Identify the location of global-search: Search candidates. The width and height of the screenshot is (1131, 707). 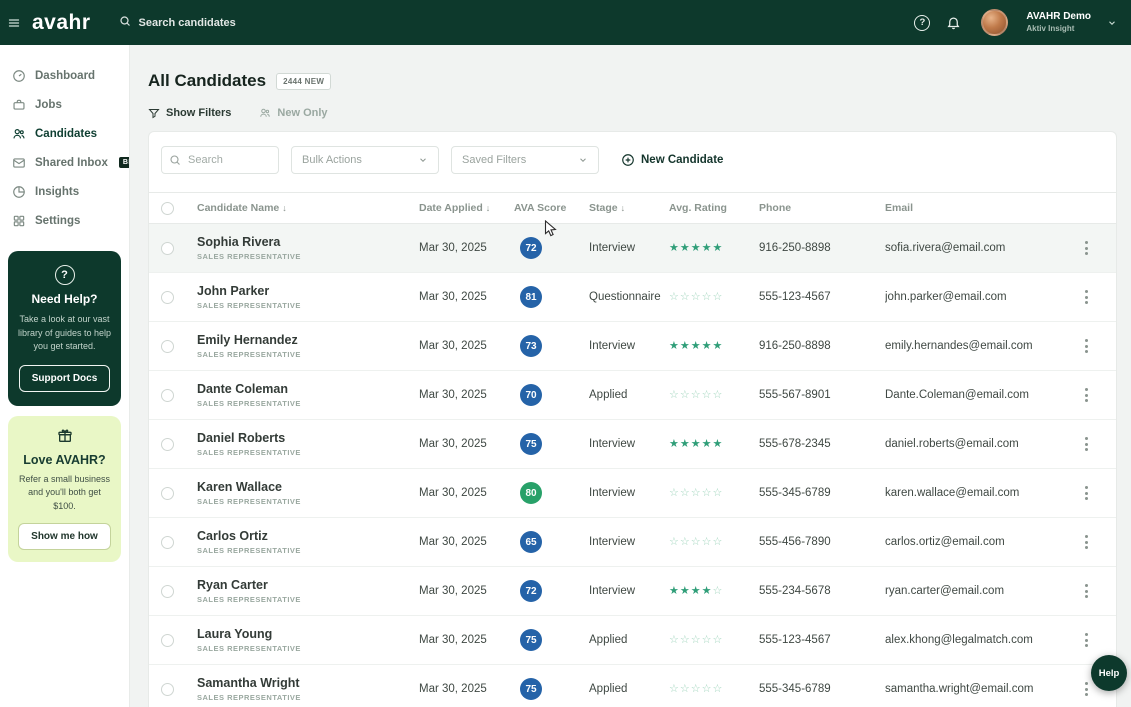
(177, 22).